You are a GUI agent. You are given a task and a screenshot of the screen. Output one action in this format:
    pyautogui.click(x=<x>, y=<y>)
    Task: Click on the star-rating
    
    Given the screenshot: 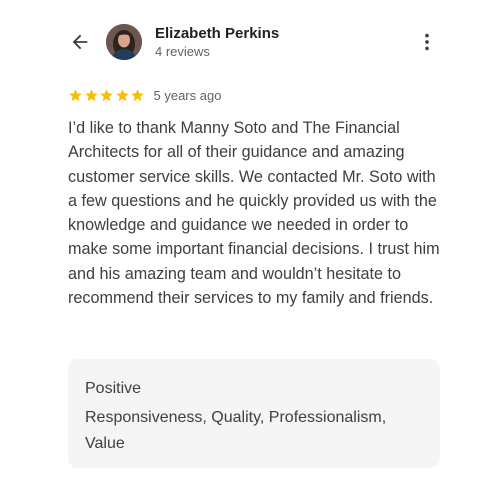 What is the action you would take?
    pyautogui.click(x=107, y=95)
    